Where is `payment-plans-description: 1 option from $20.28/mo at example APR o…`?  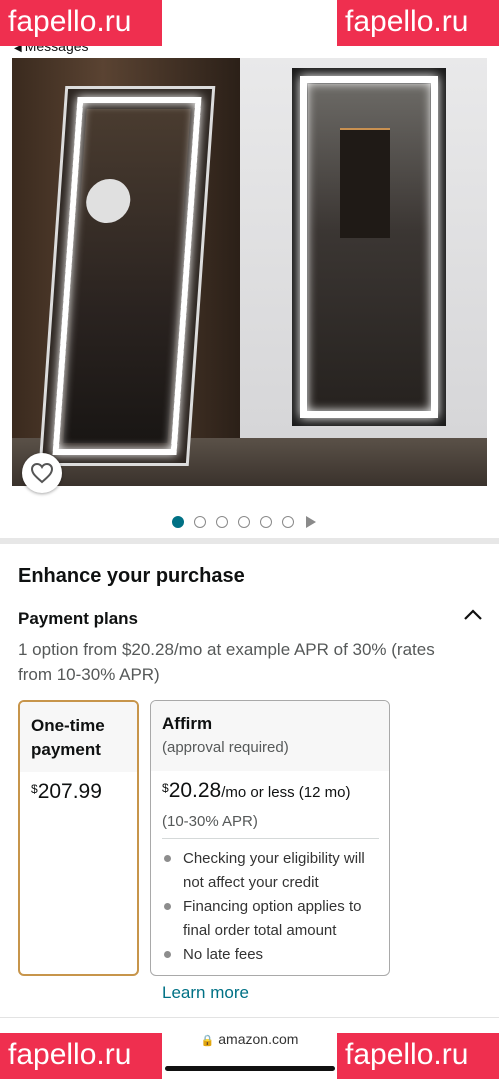
payment-plans-description: 1 option from $20.28/mo at example APR o… is located at coordinates (226, 662).